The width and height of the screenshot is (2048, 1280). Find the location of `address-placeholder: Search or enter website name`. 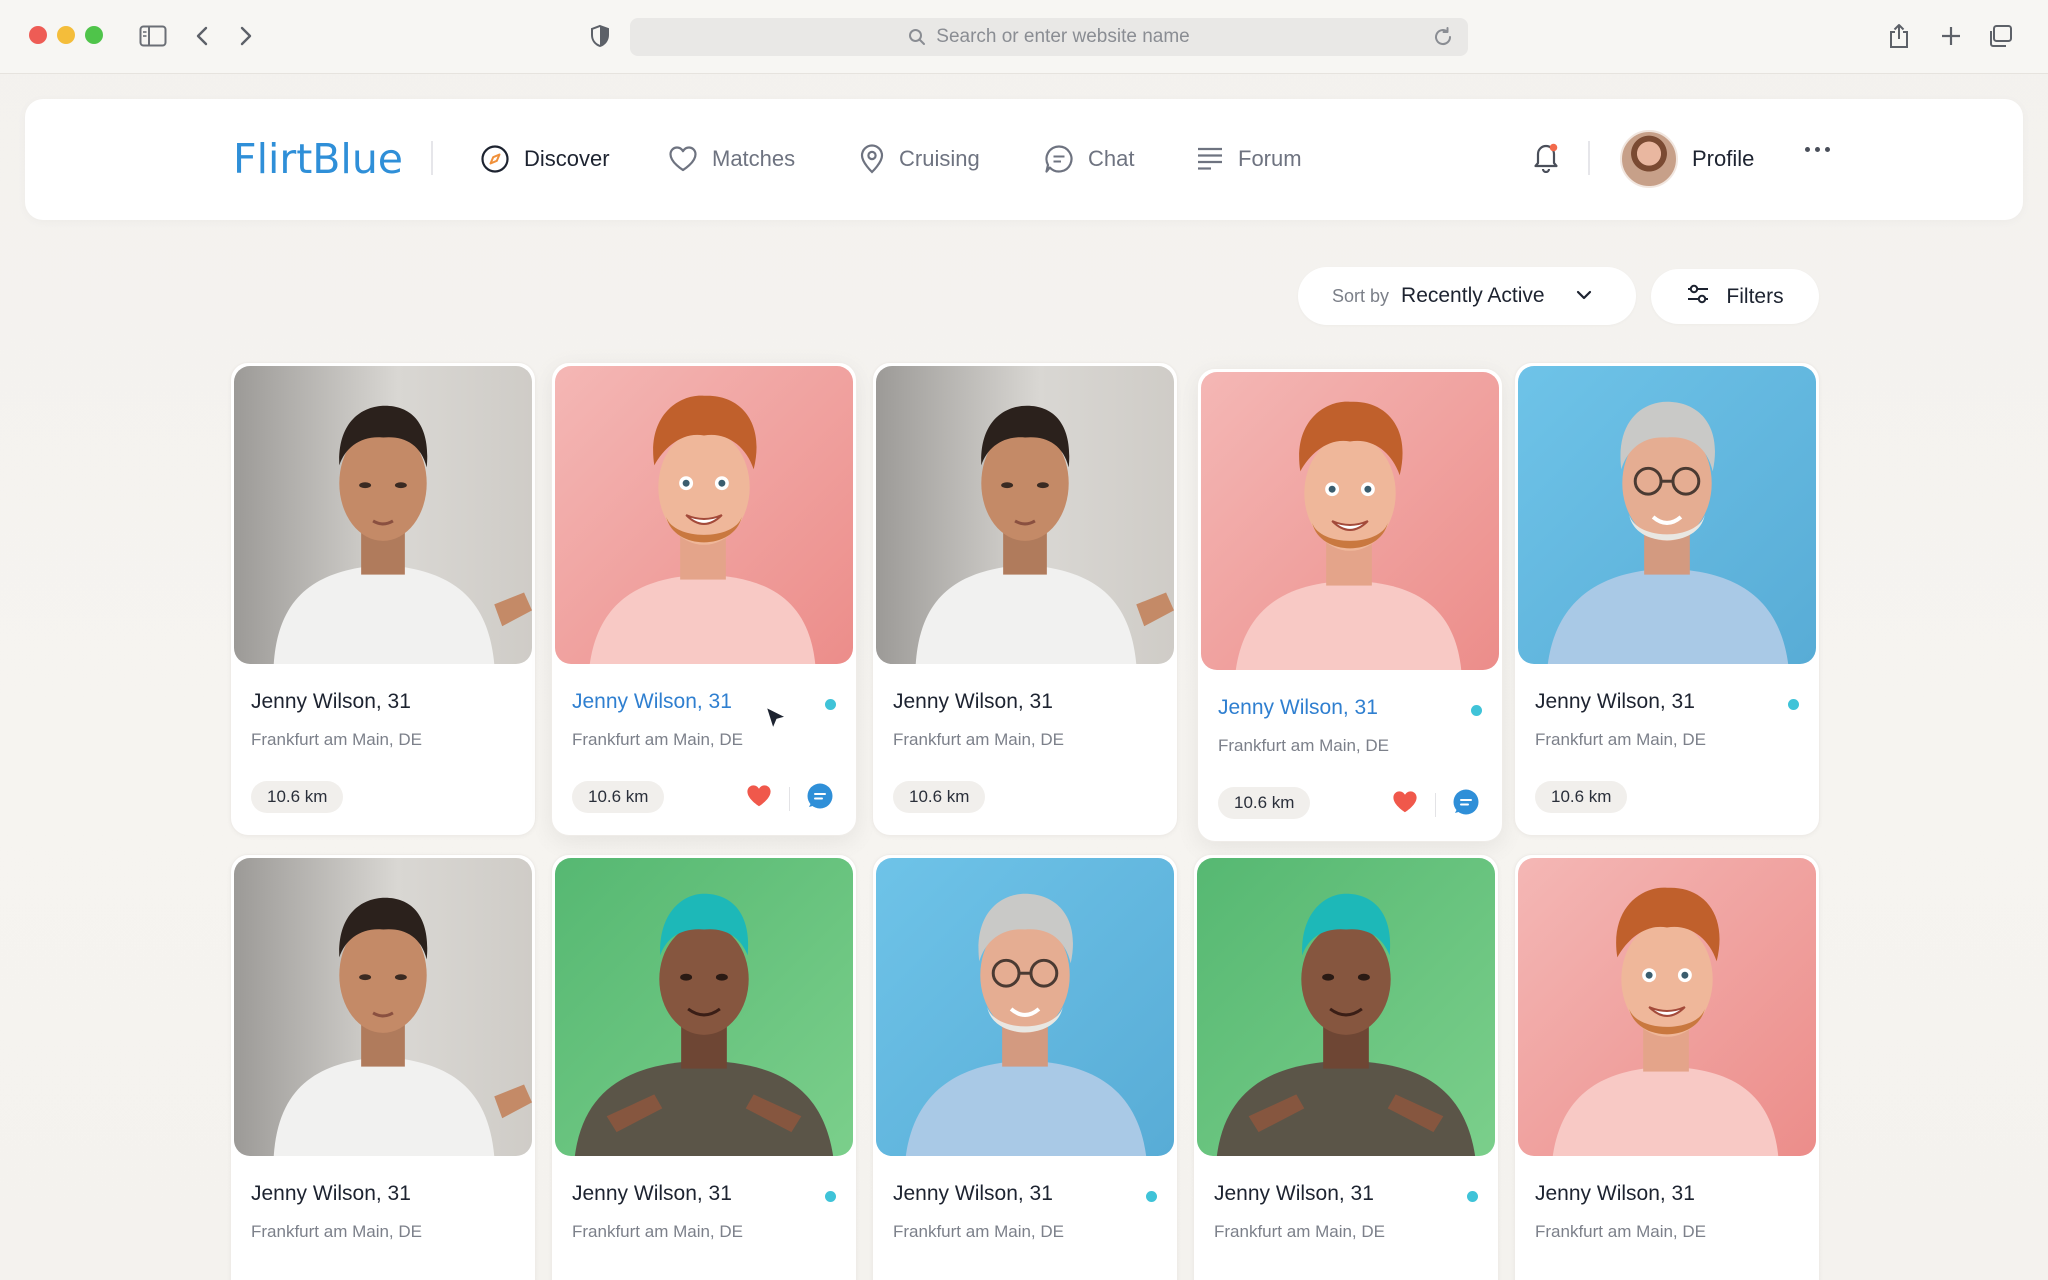

address-placeholder: Search or enter website name is located at coordinates (1063, 36).